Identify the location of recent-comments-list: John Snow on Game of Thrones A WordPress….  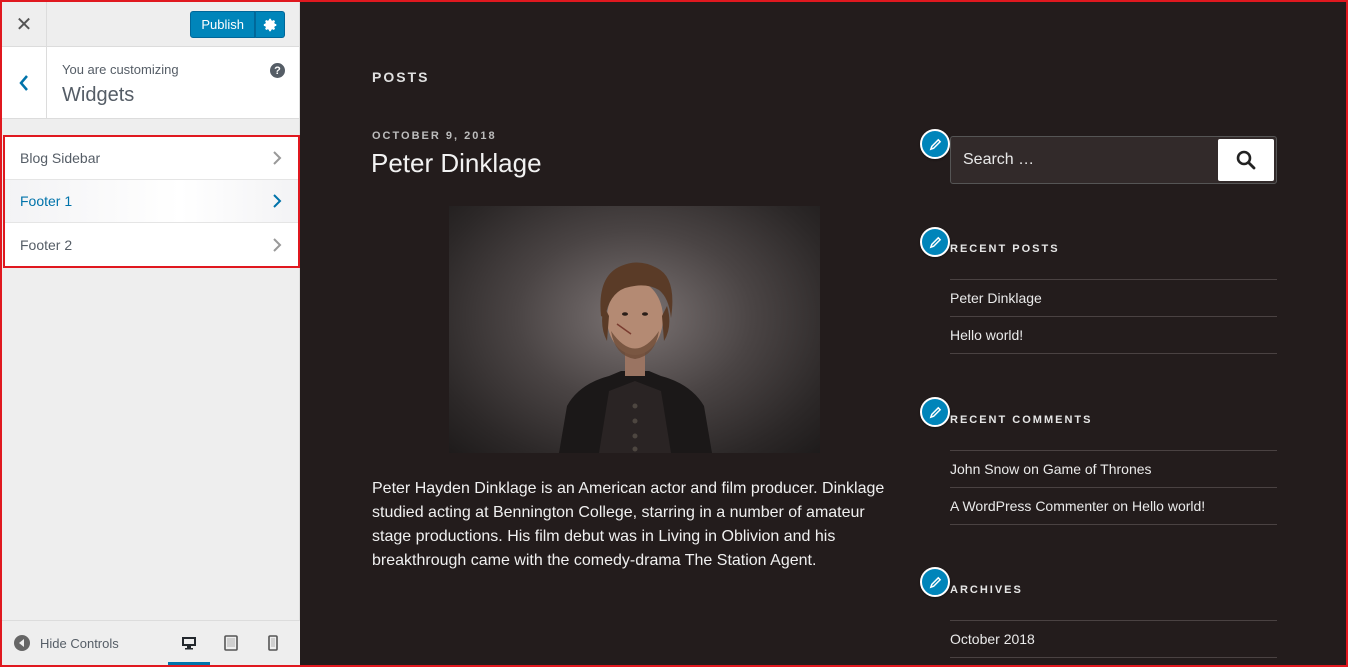
(1113, 487).